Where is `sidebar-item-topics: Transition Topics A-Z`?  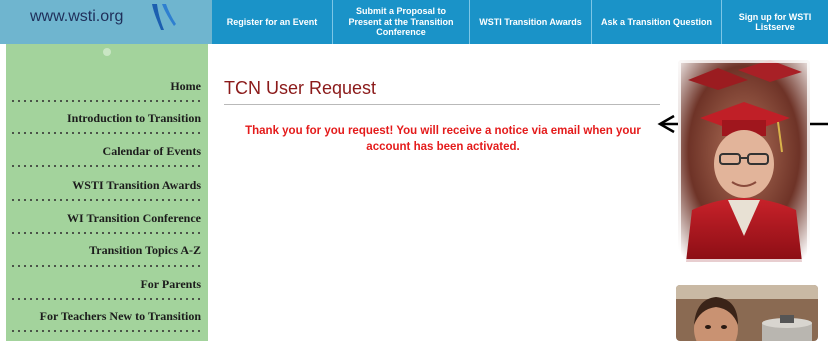 sidebar-item-topics: Transition Topics A-Z is located at coordinates (107, 250).